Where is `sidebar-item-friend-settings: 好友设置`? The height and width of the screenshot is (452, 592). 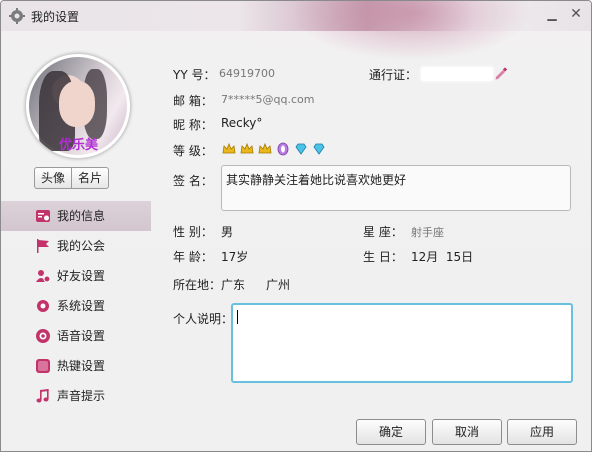 sidebar-item-friend-settings: 好友设置 is located at coordinates (76, 276).